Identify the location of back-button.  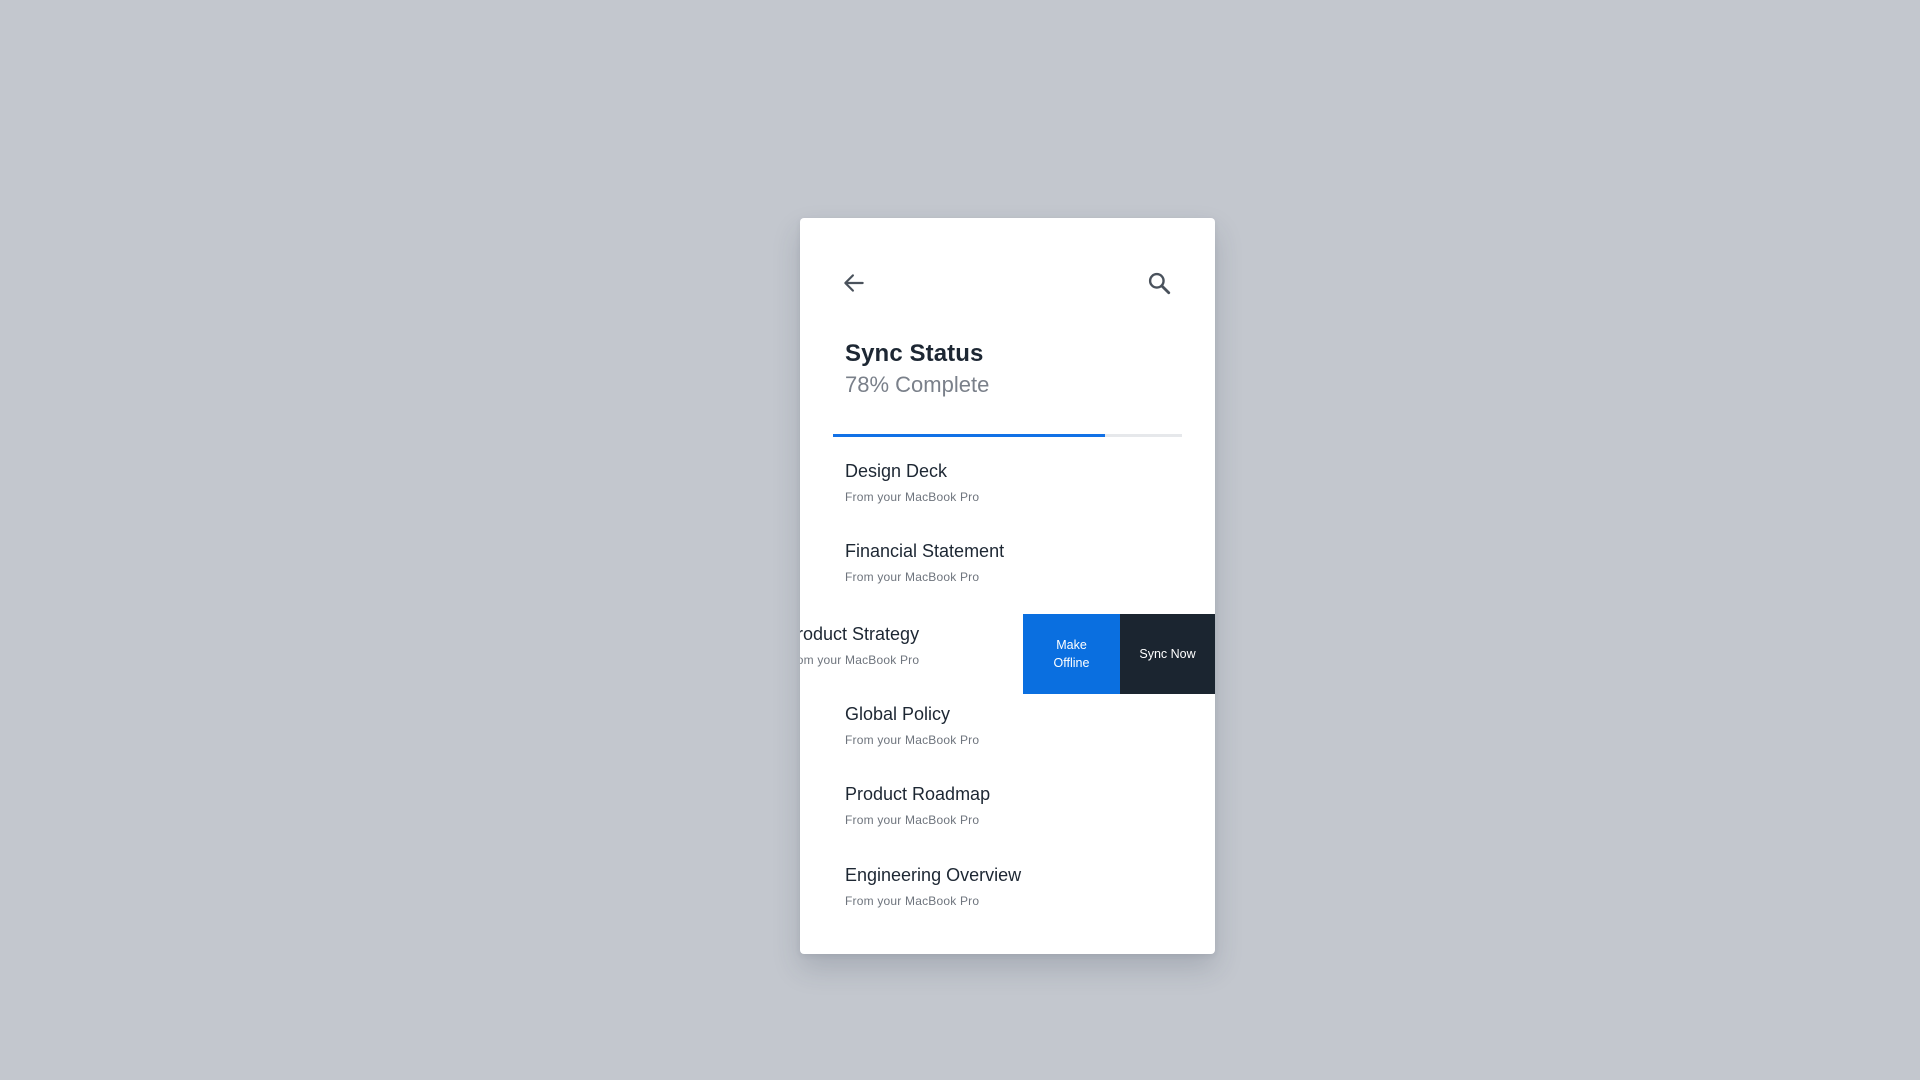
(854, 283).